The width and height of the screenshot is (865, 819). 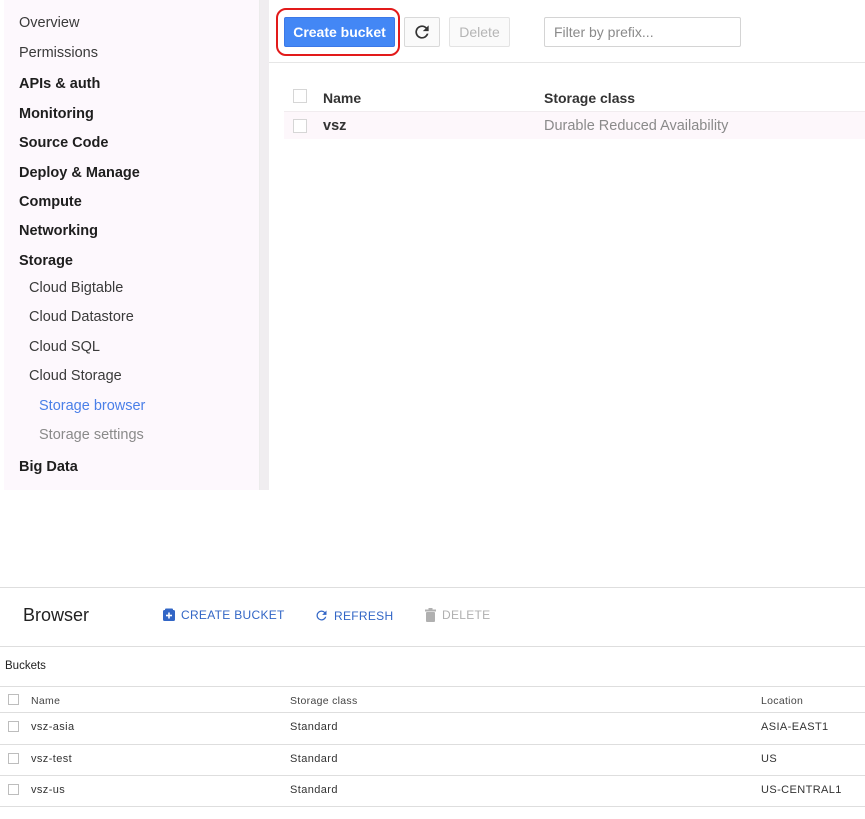 I want to click on delete-label: DELETE, so click(x=466, y=615).